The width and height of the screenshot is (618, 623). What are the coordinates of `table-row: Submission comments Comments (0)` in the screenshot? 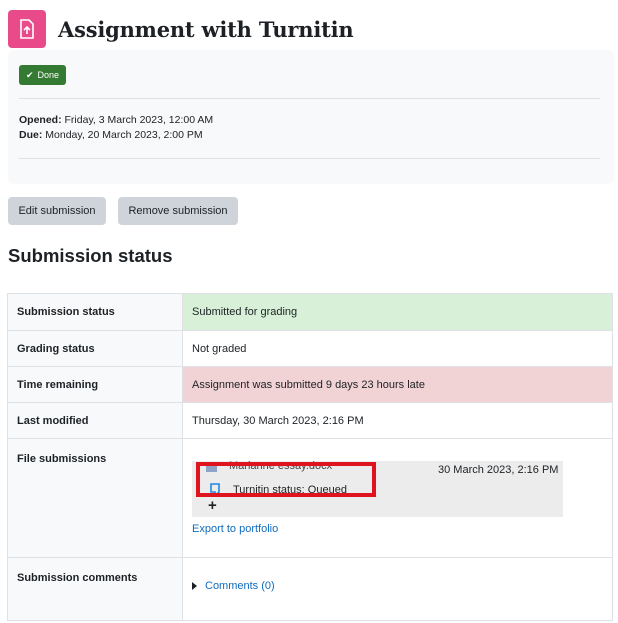 It's located at (310, 589).